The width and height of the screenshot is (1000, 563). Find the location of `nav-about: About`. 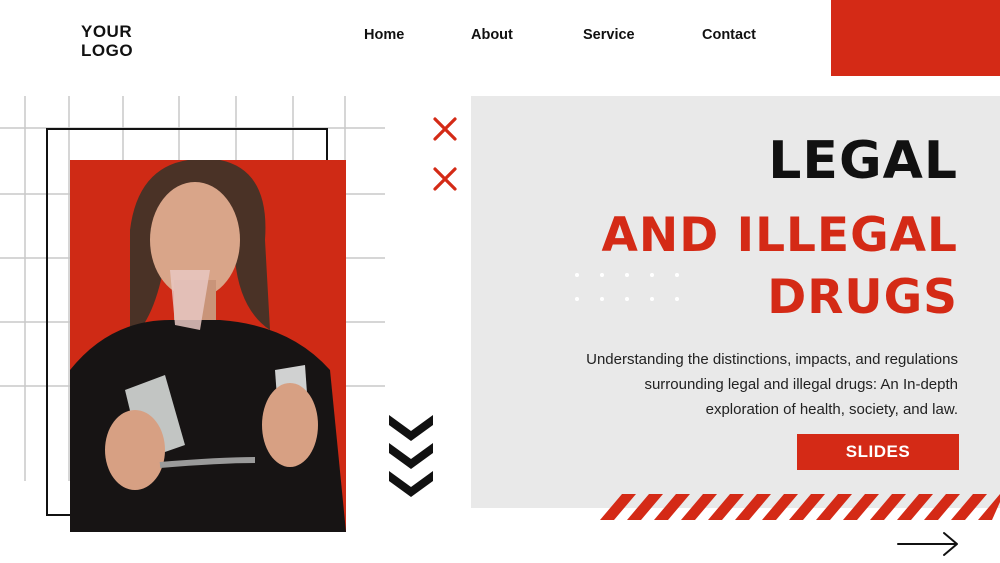

nav-about: About is located at coordinates (492, 35).